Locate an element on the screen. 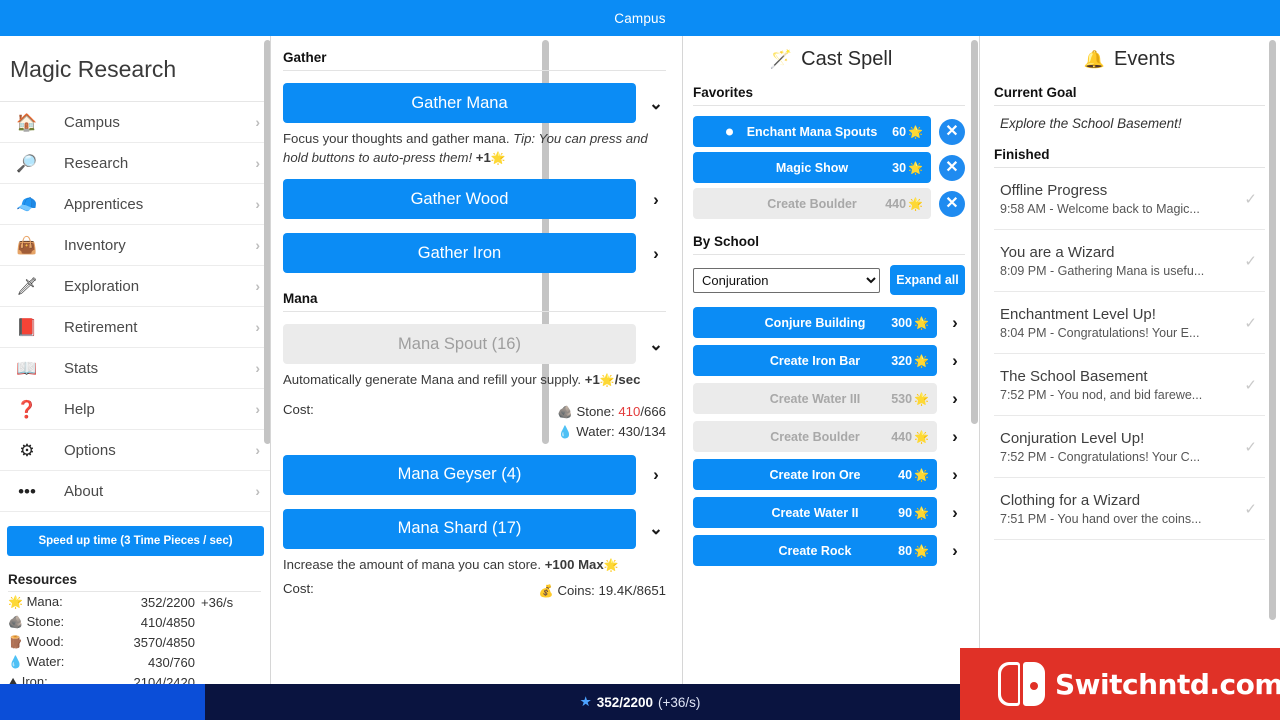 The image size is (1280, 720). gather-iron-button: Gather Iron is located at coordinates (459, 253).